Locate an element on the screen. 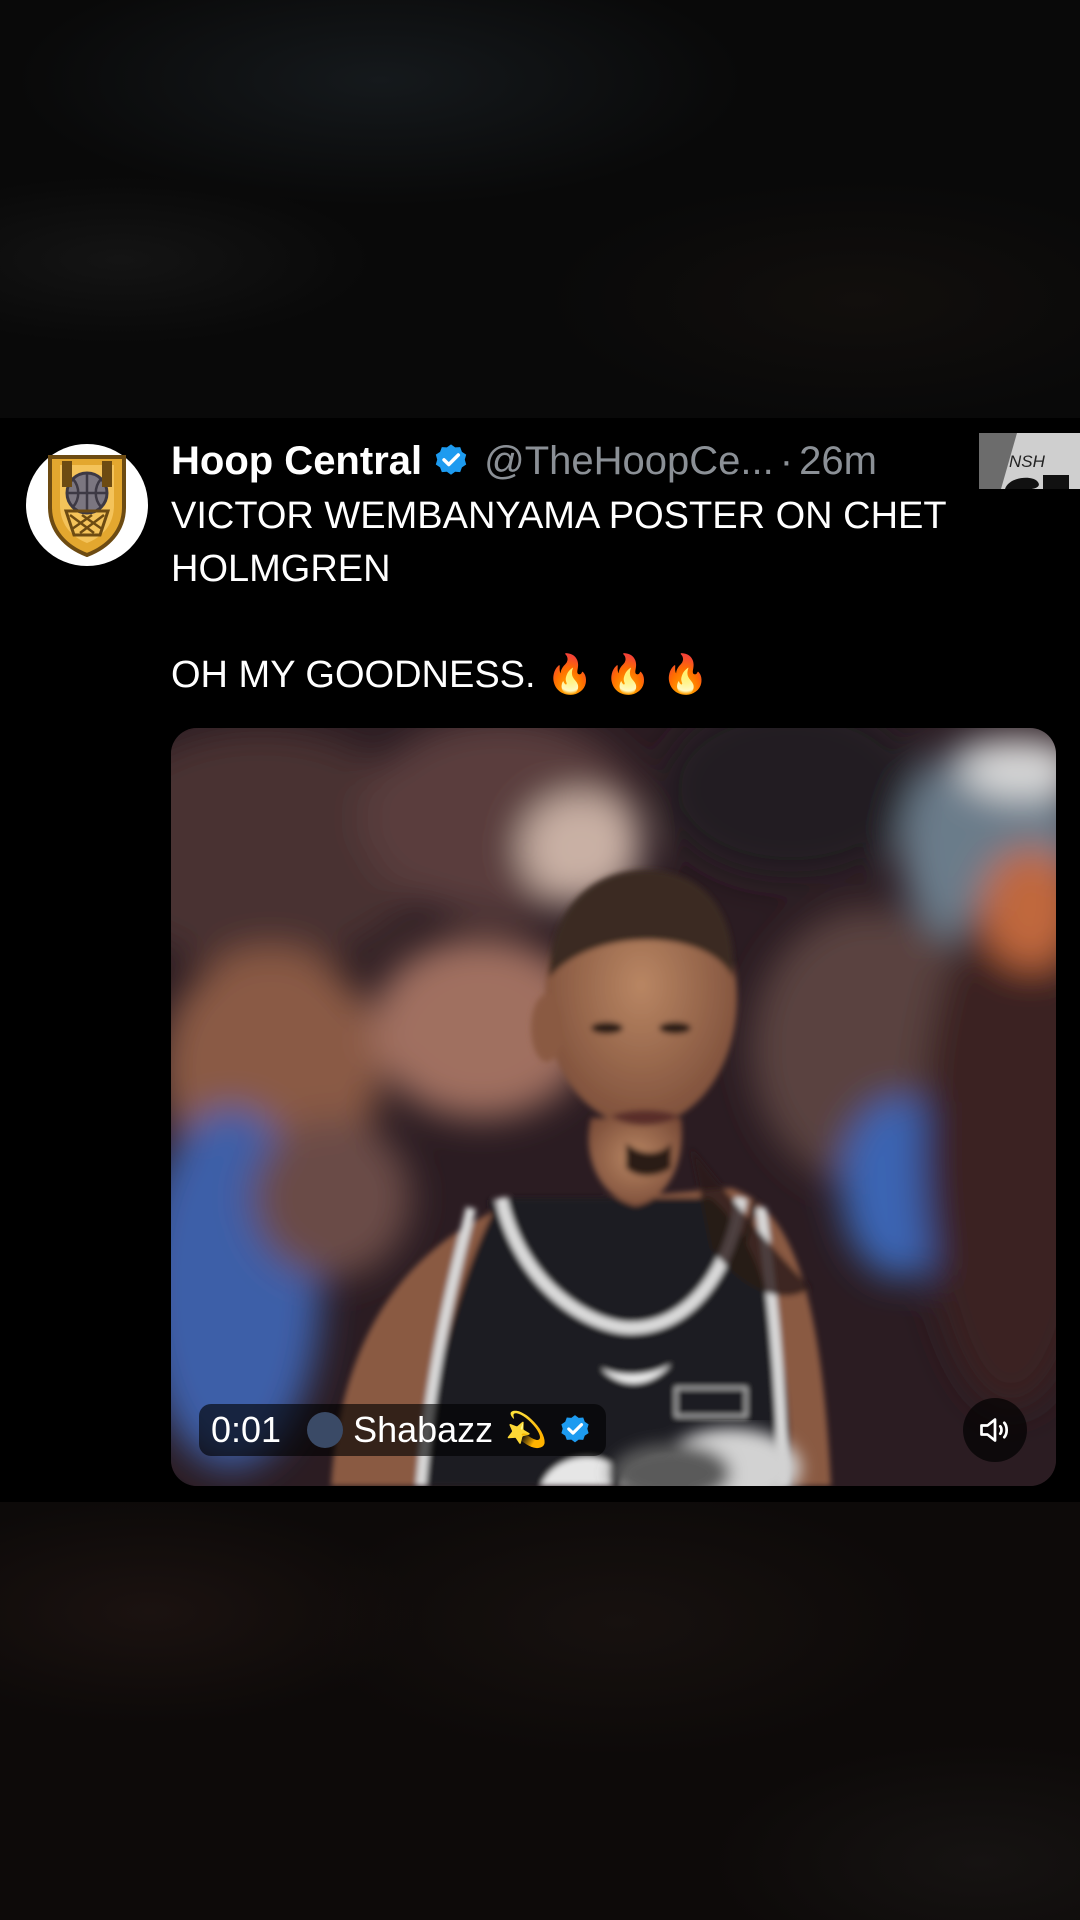 The height and width of the screenshot is (1920, 1080). tweet-text-line: HOLMGREN is located at coordinates (281, 569).